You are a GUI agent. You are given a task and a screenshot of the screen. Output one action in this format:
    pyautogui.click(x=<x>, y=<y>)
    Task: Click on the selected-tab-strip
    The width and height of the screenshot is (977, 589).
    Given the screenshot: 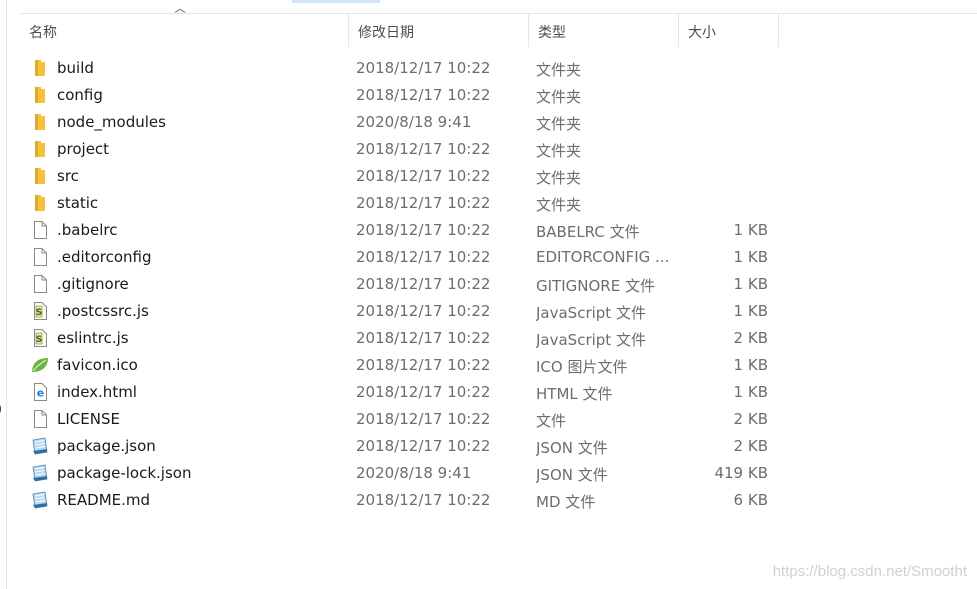 What is the action you would take?
    pyautogui.click(x=336, y=1)
    